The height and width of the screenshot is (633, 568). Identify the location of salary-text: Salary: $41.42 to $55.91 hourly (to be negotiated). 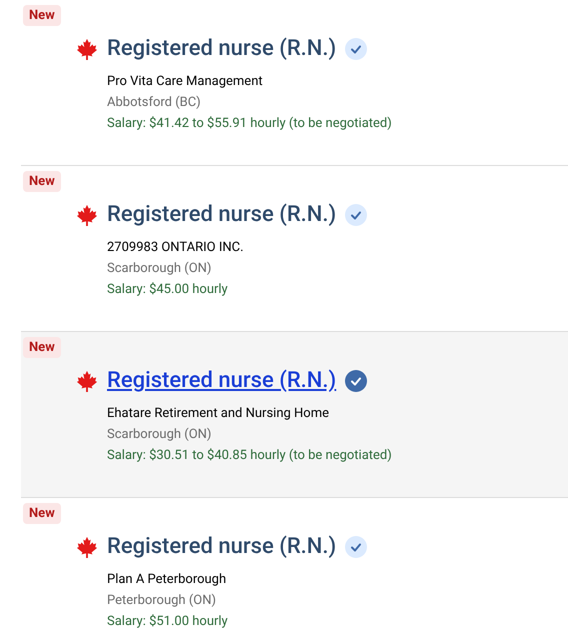
(250, 124).